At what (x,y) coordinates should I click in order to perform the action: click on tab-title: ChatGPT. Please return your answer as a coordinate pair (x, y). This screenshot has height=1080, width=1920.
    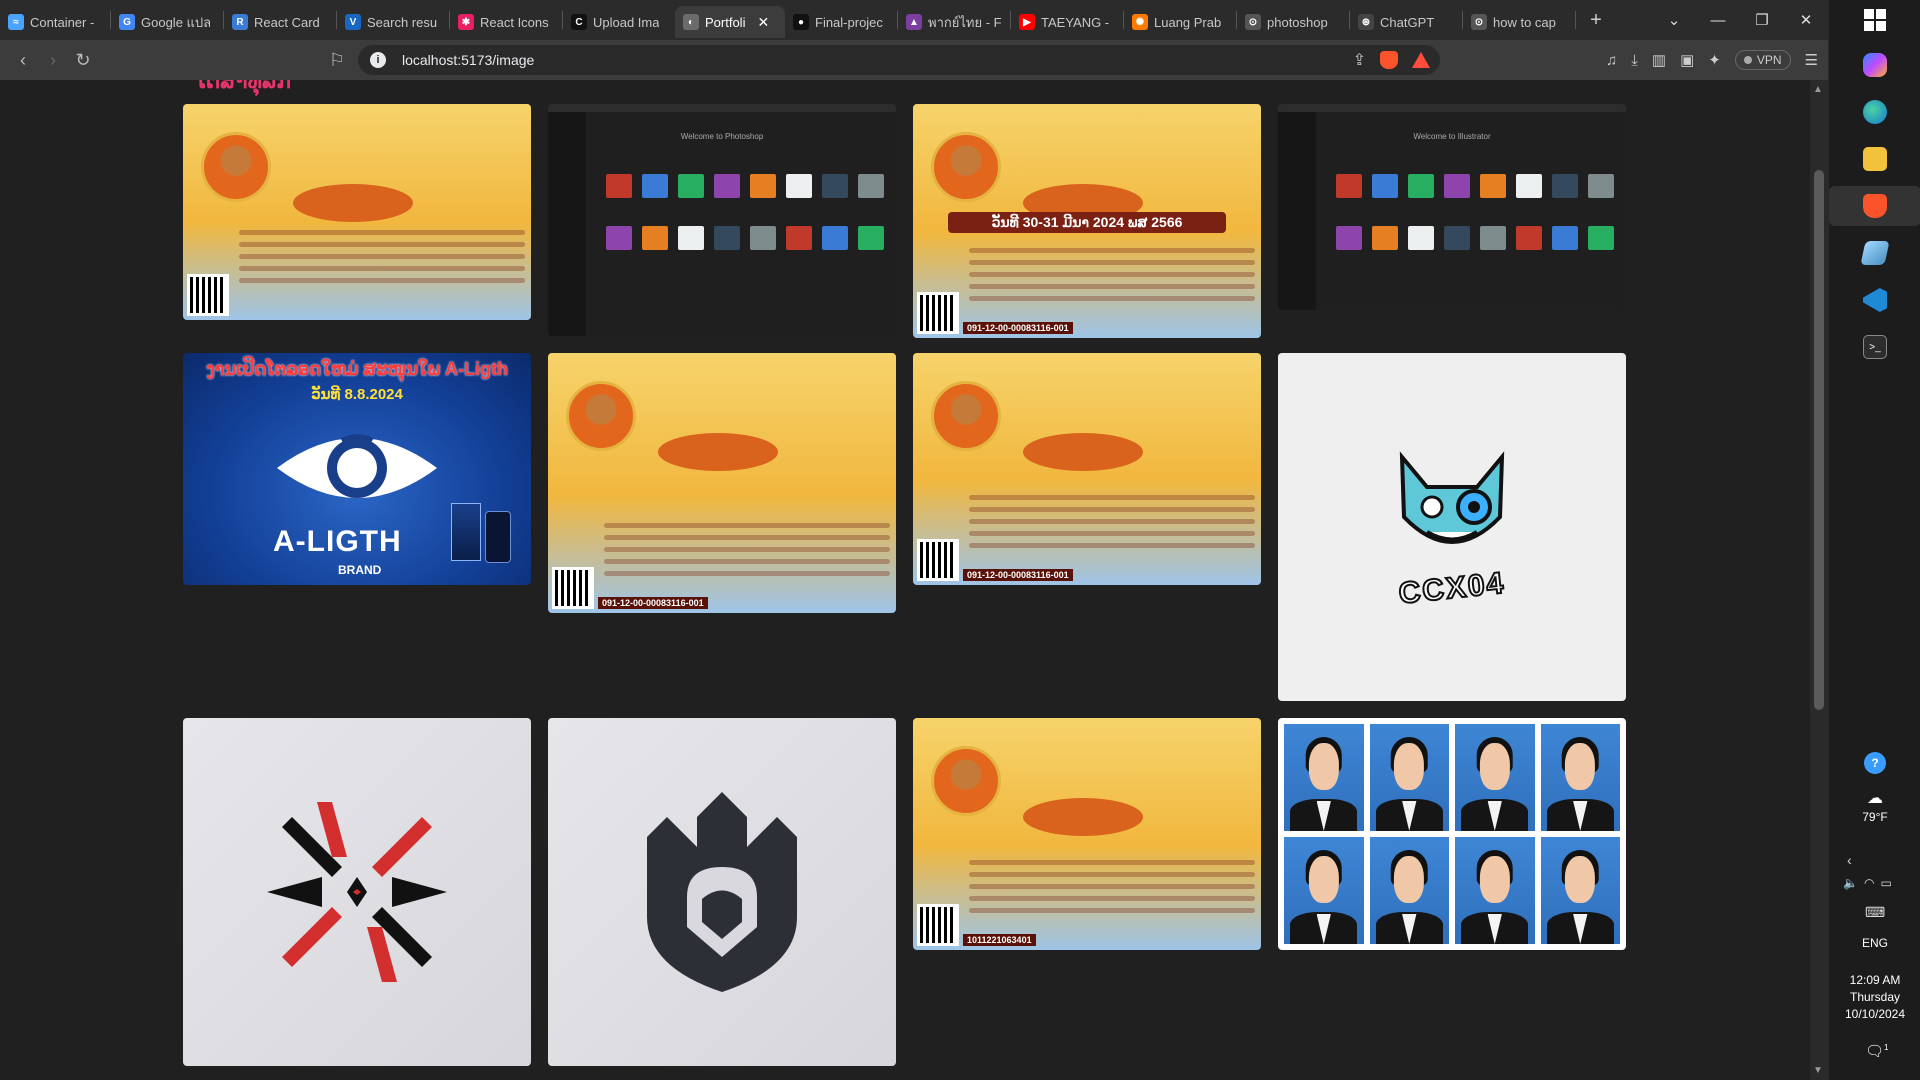
    Looking at the image, I should click on (1407, 22).